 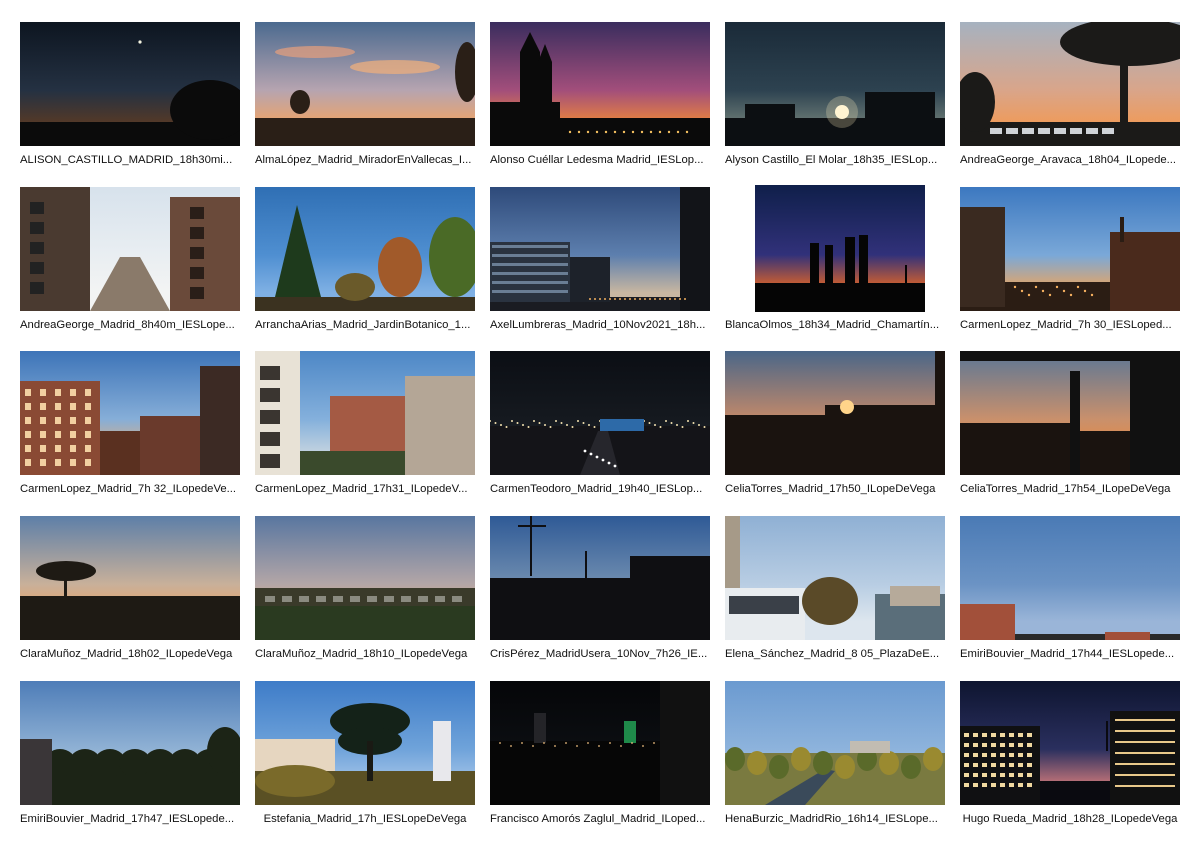 I want to click on photo-caption: Estefania_Madrid_17h_IESLopeDeVega, so click(x=365, y=819).